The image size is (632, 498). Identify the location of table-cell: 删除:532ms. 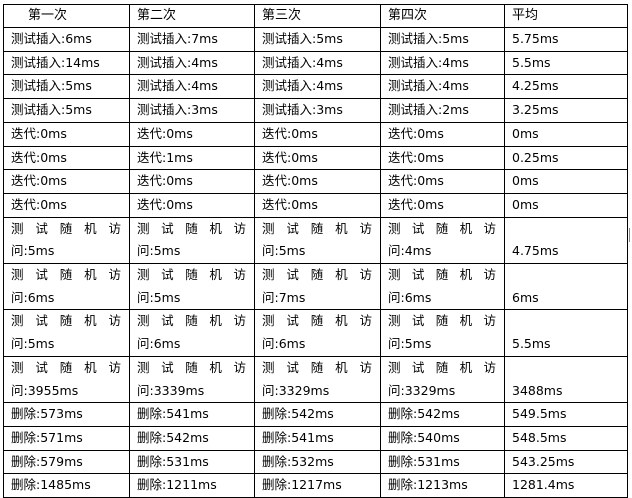
(317, 462).